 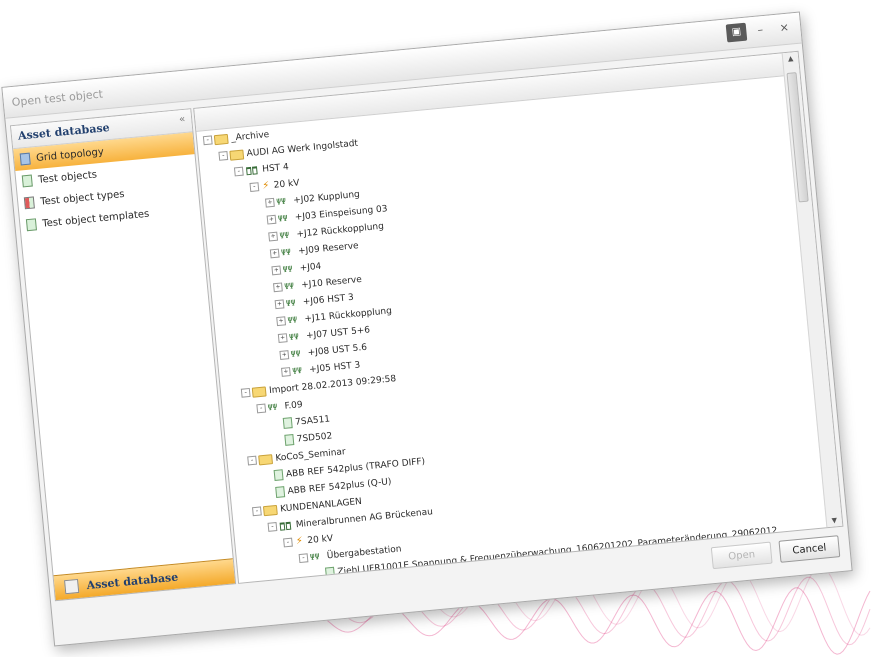 I want to click on scroll-up-icon: ▲, so click(x=791, y=58).